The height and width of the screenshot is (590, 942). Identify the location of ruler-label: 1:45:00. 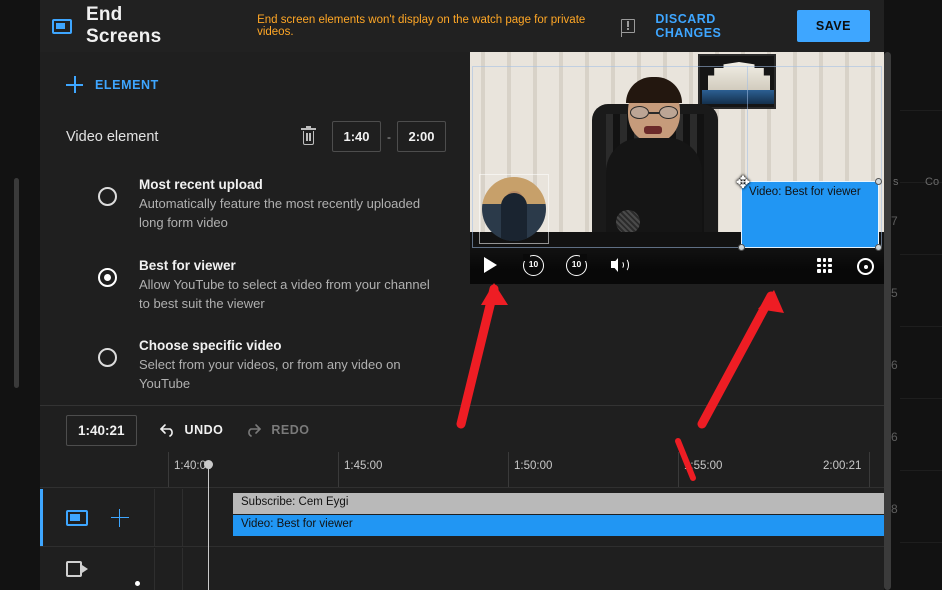
(363, 466).